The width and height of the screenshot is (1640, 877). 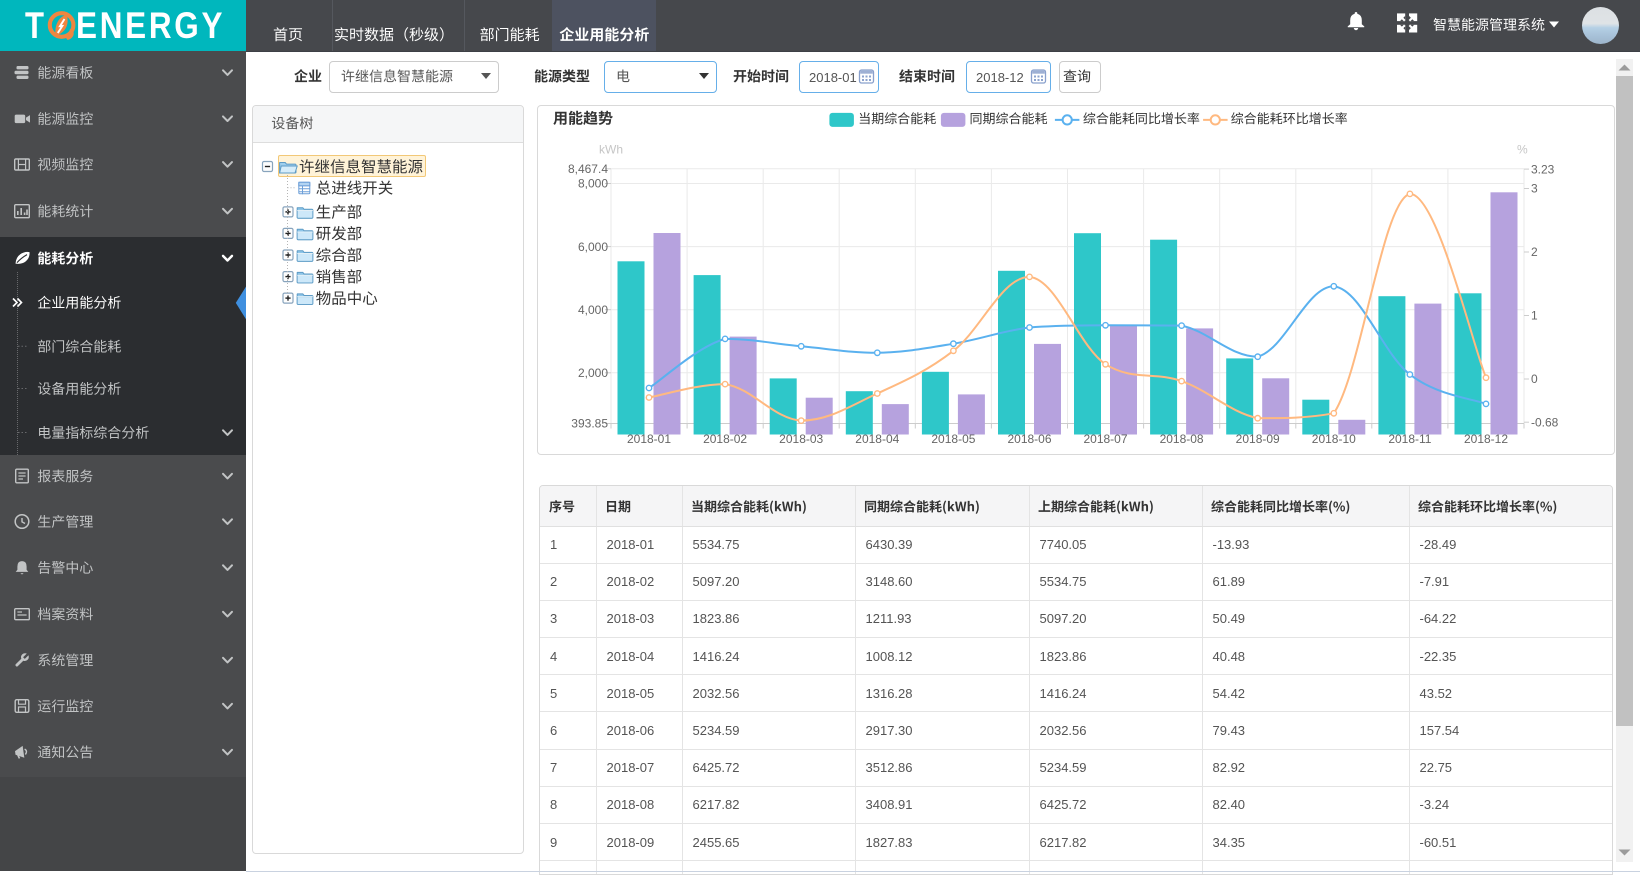 What do you see at coordinates (593, 309) in the screenshot?
I see `svg-text: 4,000` at bounding box center [593, 309].